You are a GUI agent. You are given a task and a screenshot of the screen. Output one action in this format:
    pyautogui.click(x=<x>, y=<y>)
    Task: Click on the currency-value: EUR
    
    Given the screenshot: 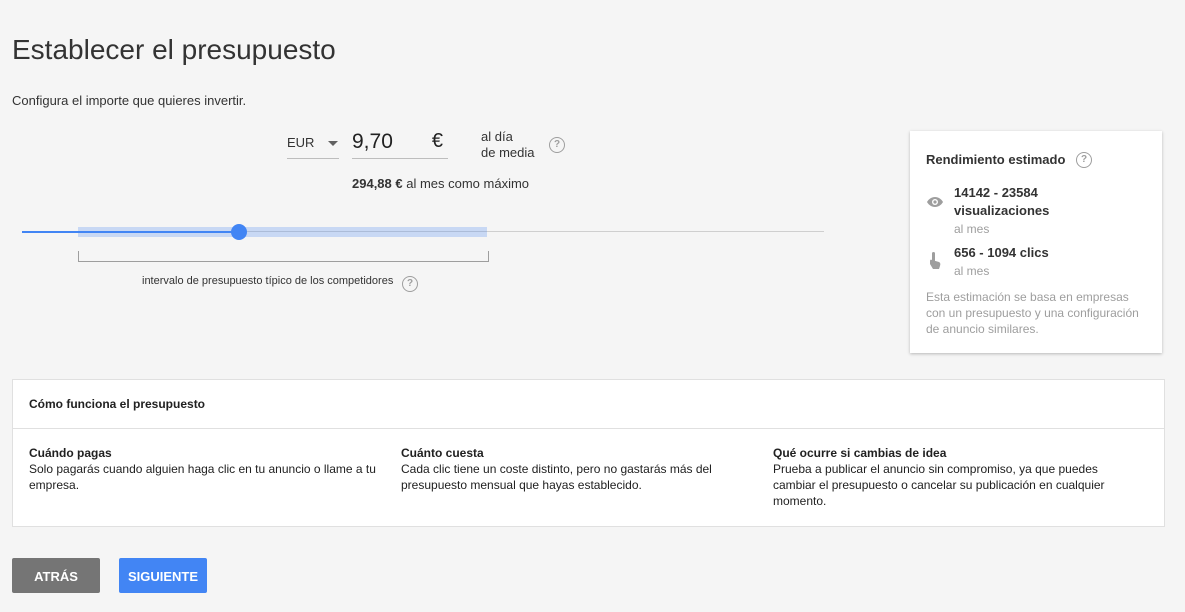 What is the action you would take?
    pyautogui.click(x=301, y=142)
    